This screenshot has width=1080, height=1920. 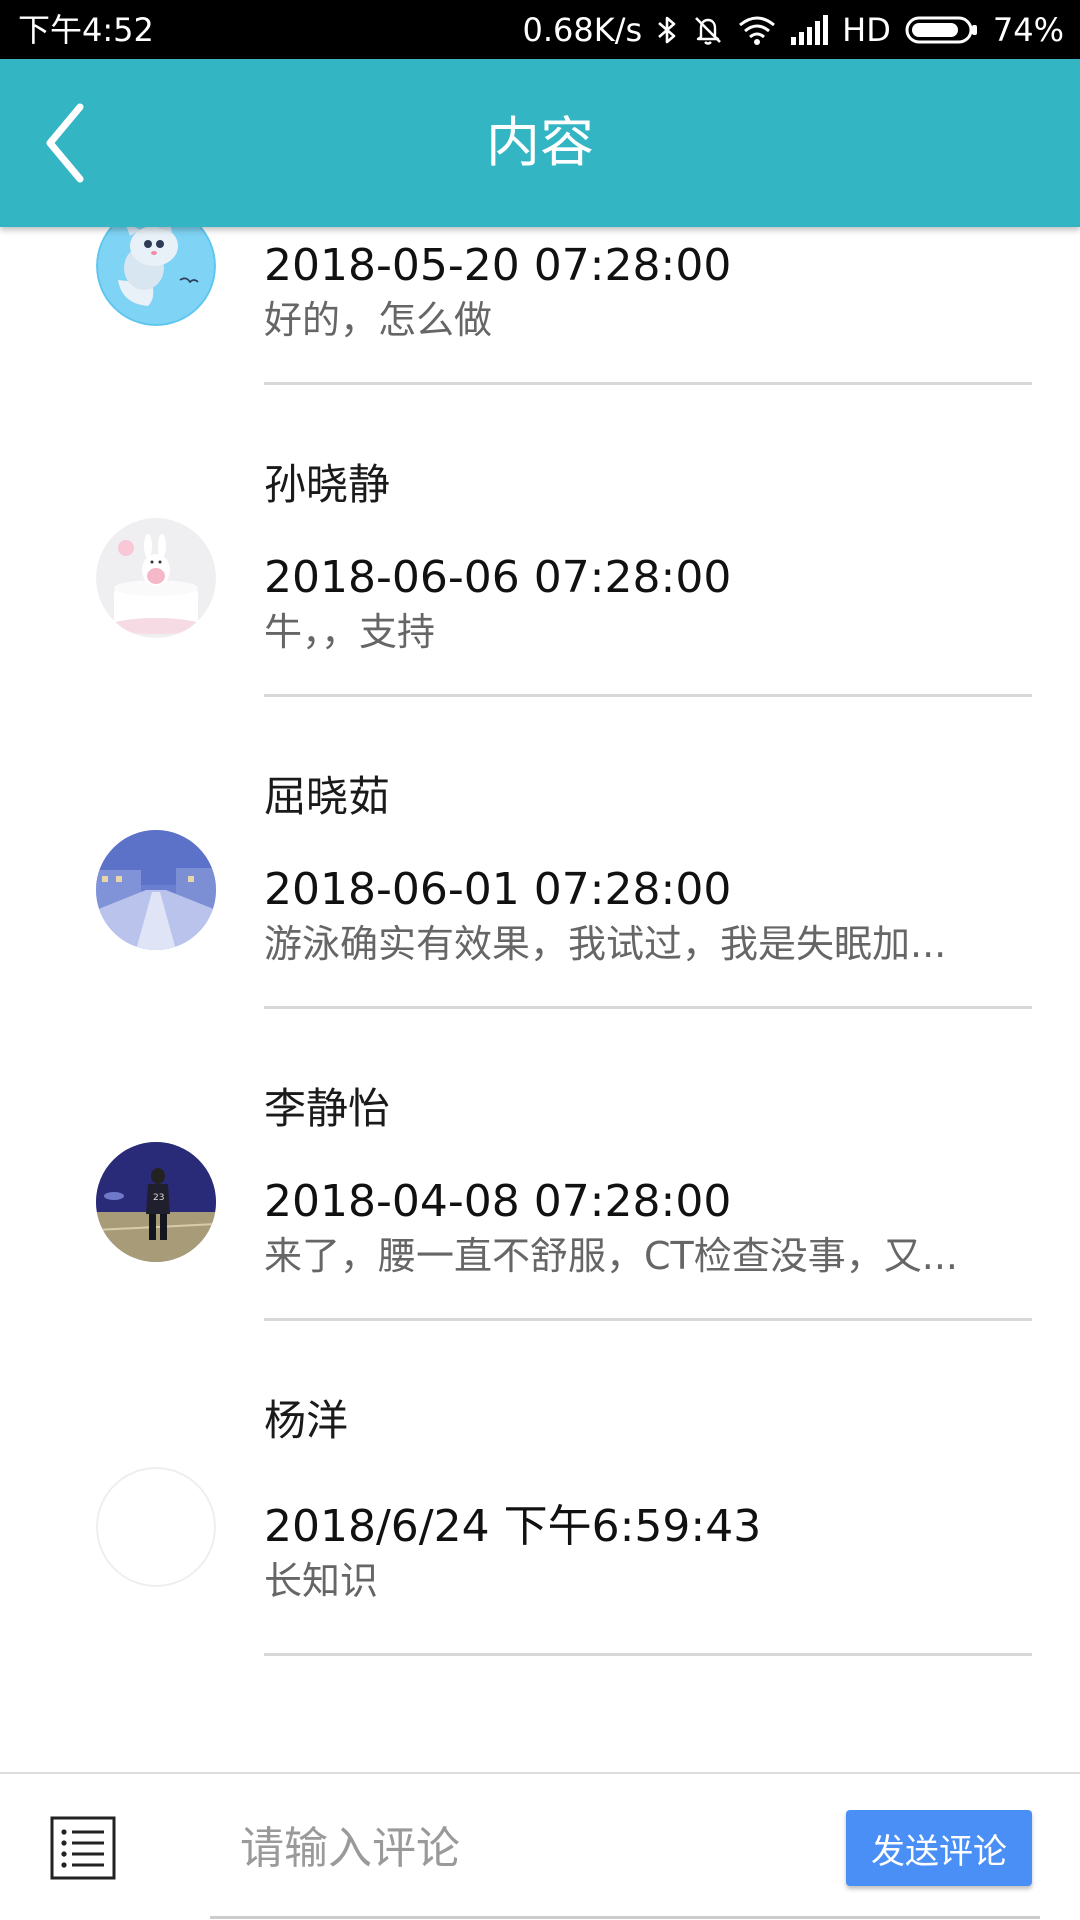 I want to click on wifi-icon, so click(x=757, y=30).